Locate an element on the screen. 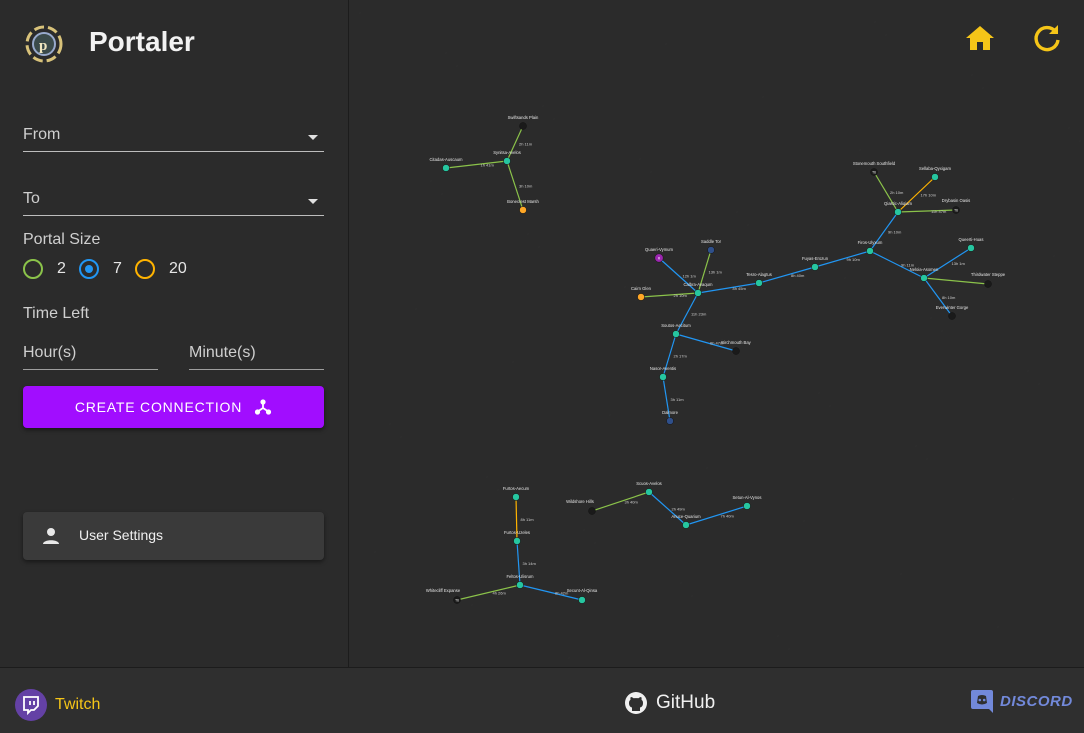  zone-name-label: Birchmouth Bay is located at coordinates (736, 342).